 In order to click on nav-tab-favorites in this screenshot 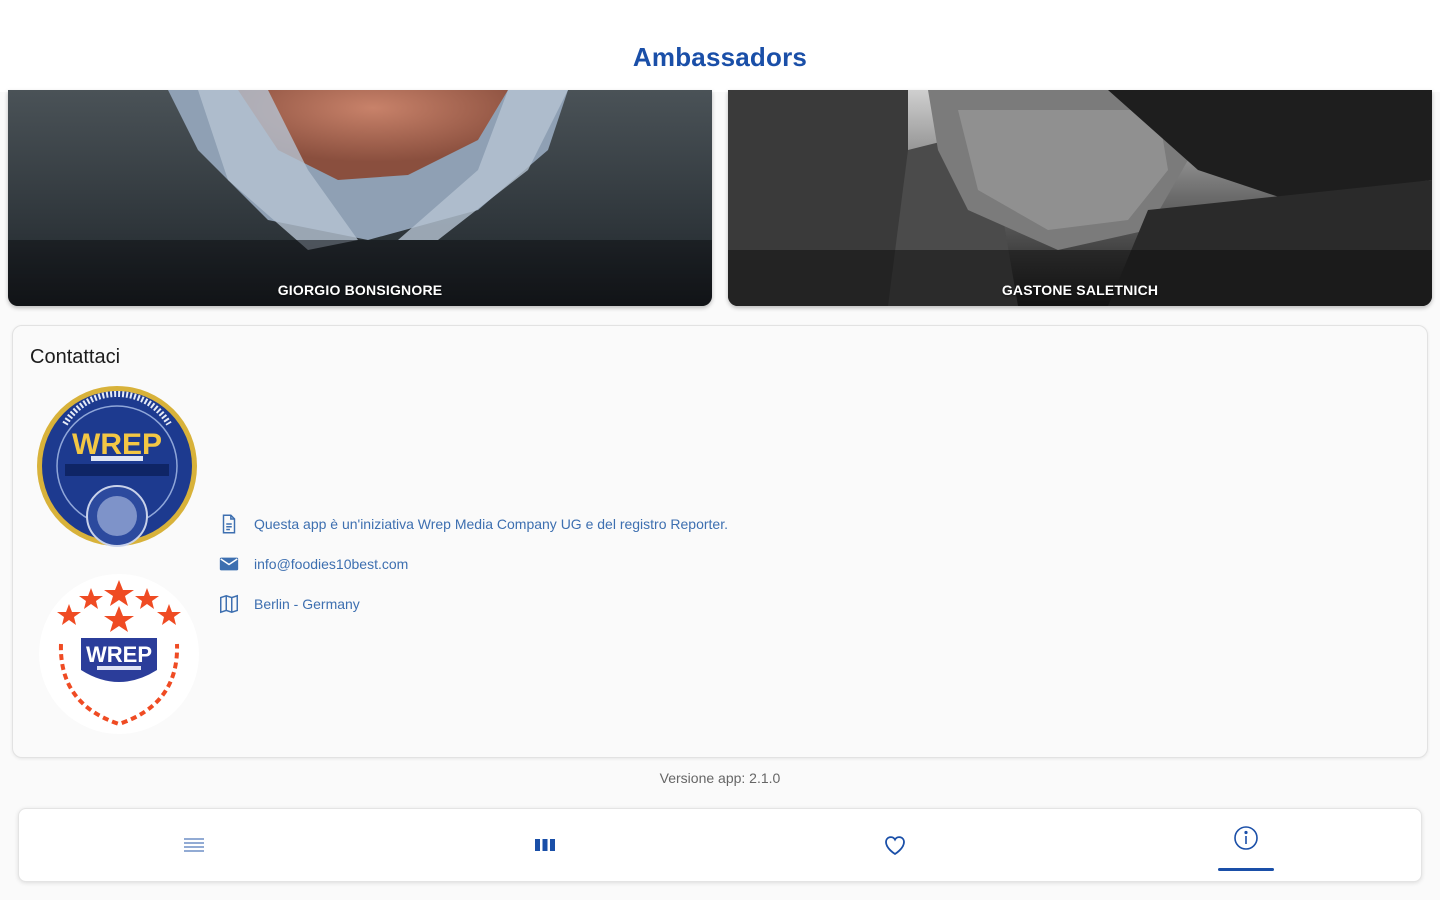, I will do `click(895, 845)`.